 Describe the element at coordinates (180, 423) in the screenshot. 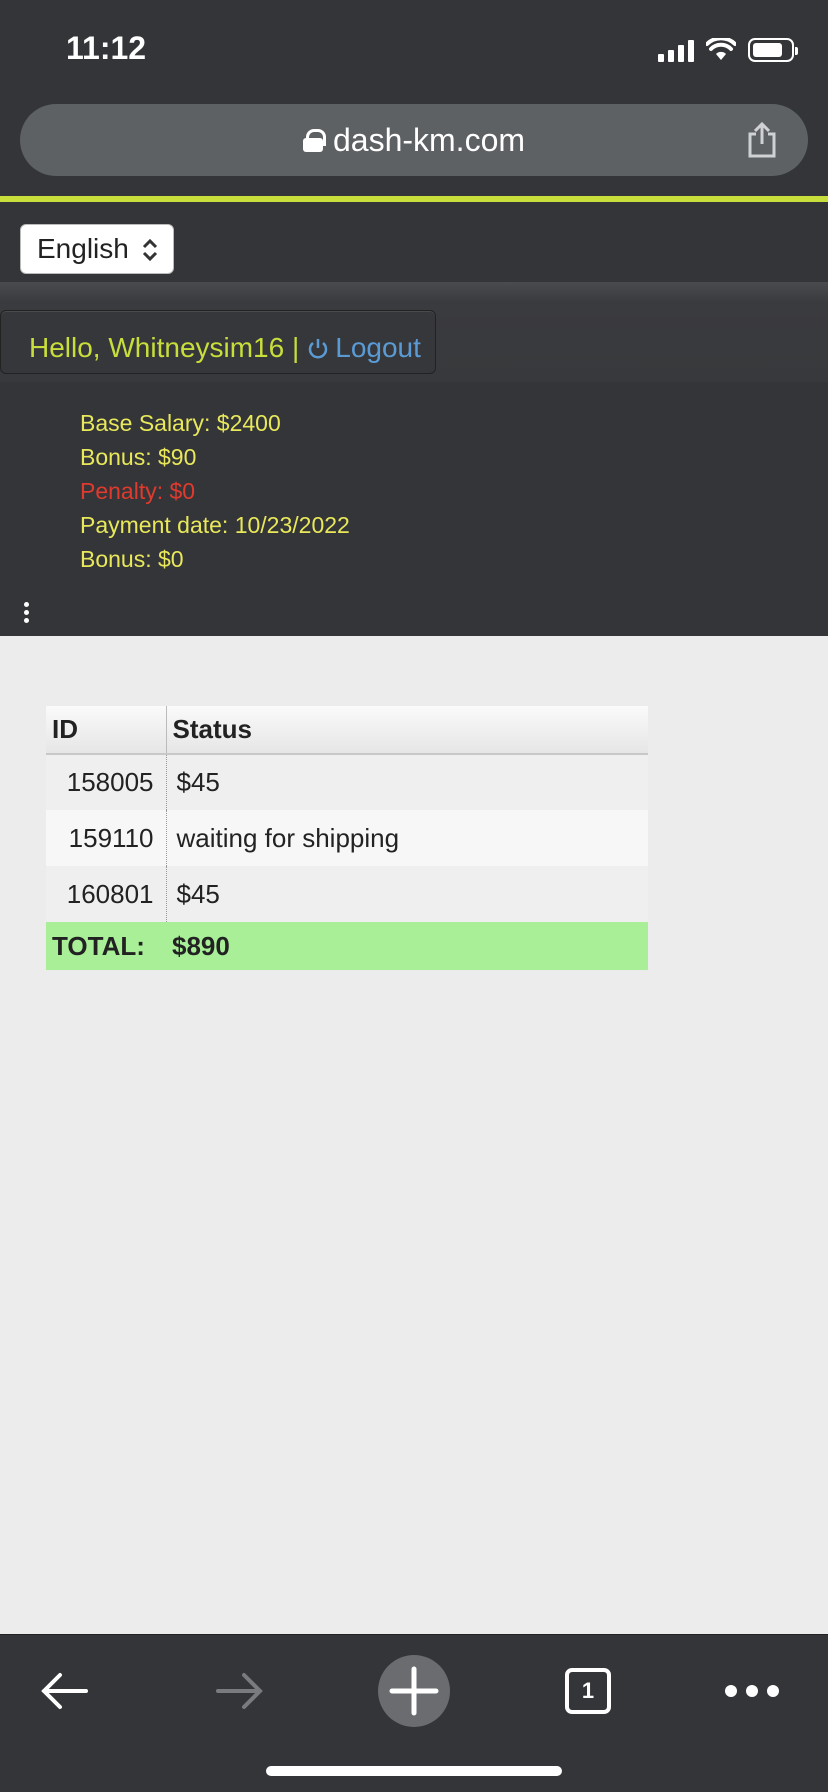

I see `base-salary: Base Salary: $2400` at that location.